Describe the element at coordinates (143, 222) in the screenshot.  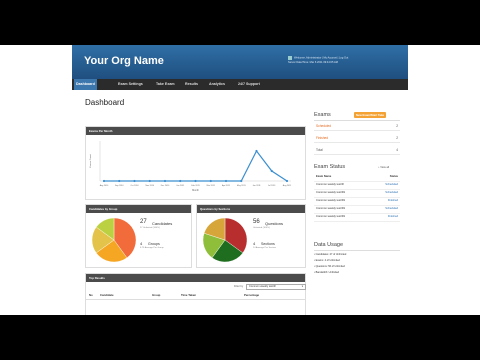
I see `candidates-count: 27` at that location.